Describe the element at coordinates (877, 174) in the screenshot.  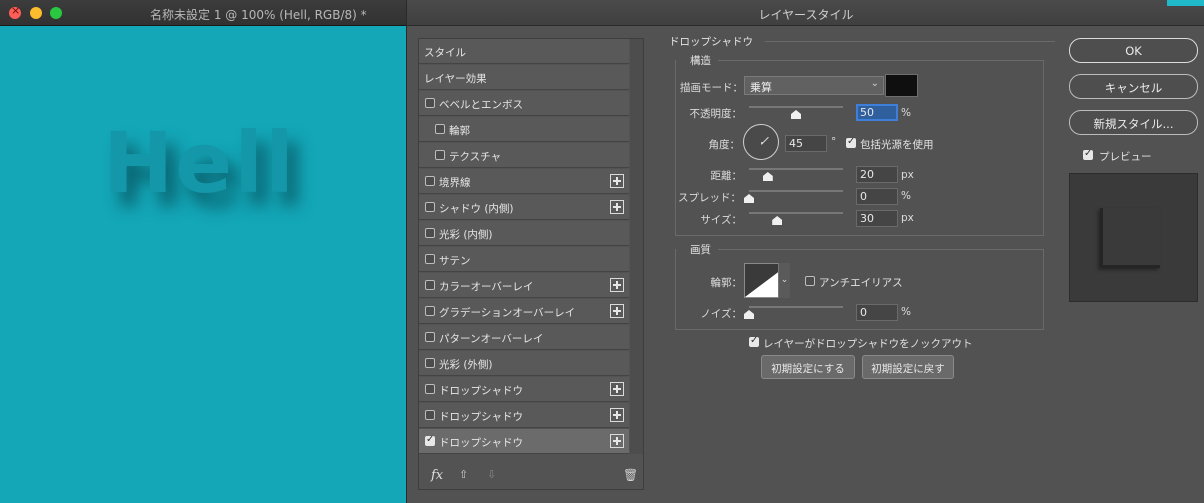
I see `distance-input: 20` at that location.